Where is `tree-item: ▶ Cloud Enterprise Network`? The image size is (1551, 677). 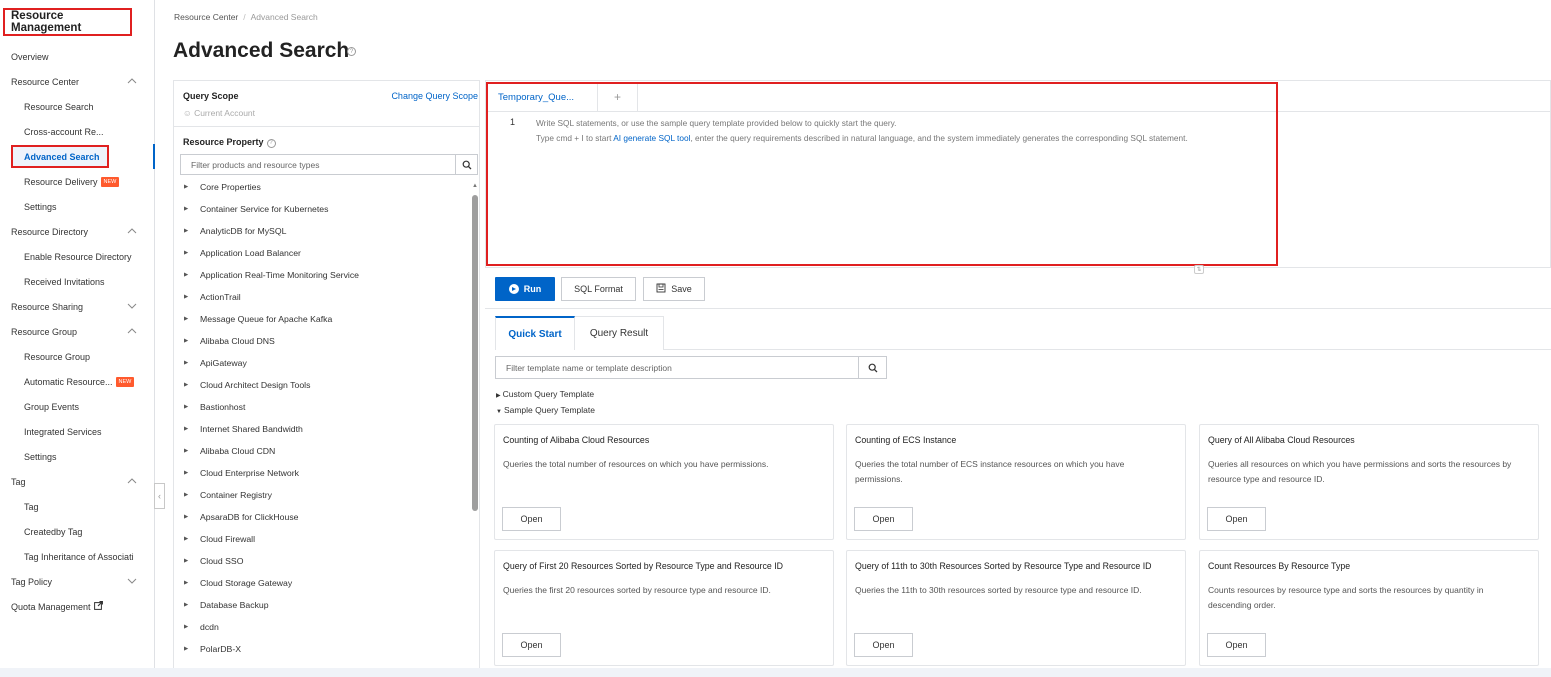 tree-item: ▶ Cloud Enterprise Network is located at coordinates (241, 473).